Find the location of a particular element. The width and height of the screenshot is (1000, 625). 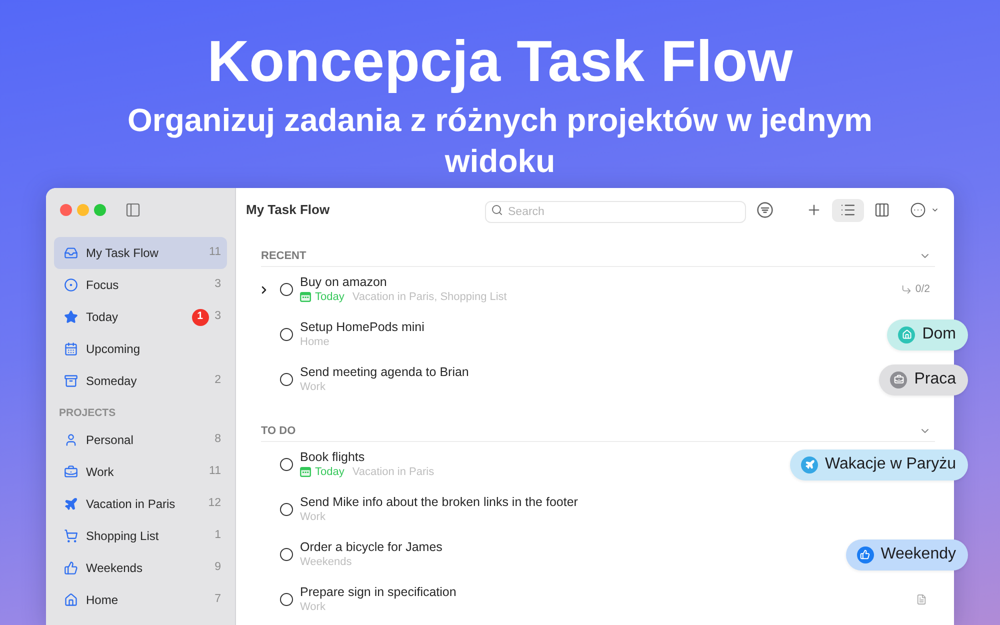

cart-icon is located at coordinates (71, 536).